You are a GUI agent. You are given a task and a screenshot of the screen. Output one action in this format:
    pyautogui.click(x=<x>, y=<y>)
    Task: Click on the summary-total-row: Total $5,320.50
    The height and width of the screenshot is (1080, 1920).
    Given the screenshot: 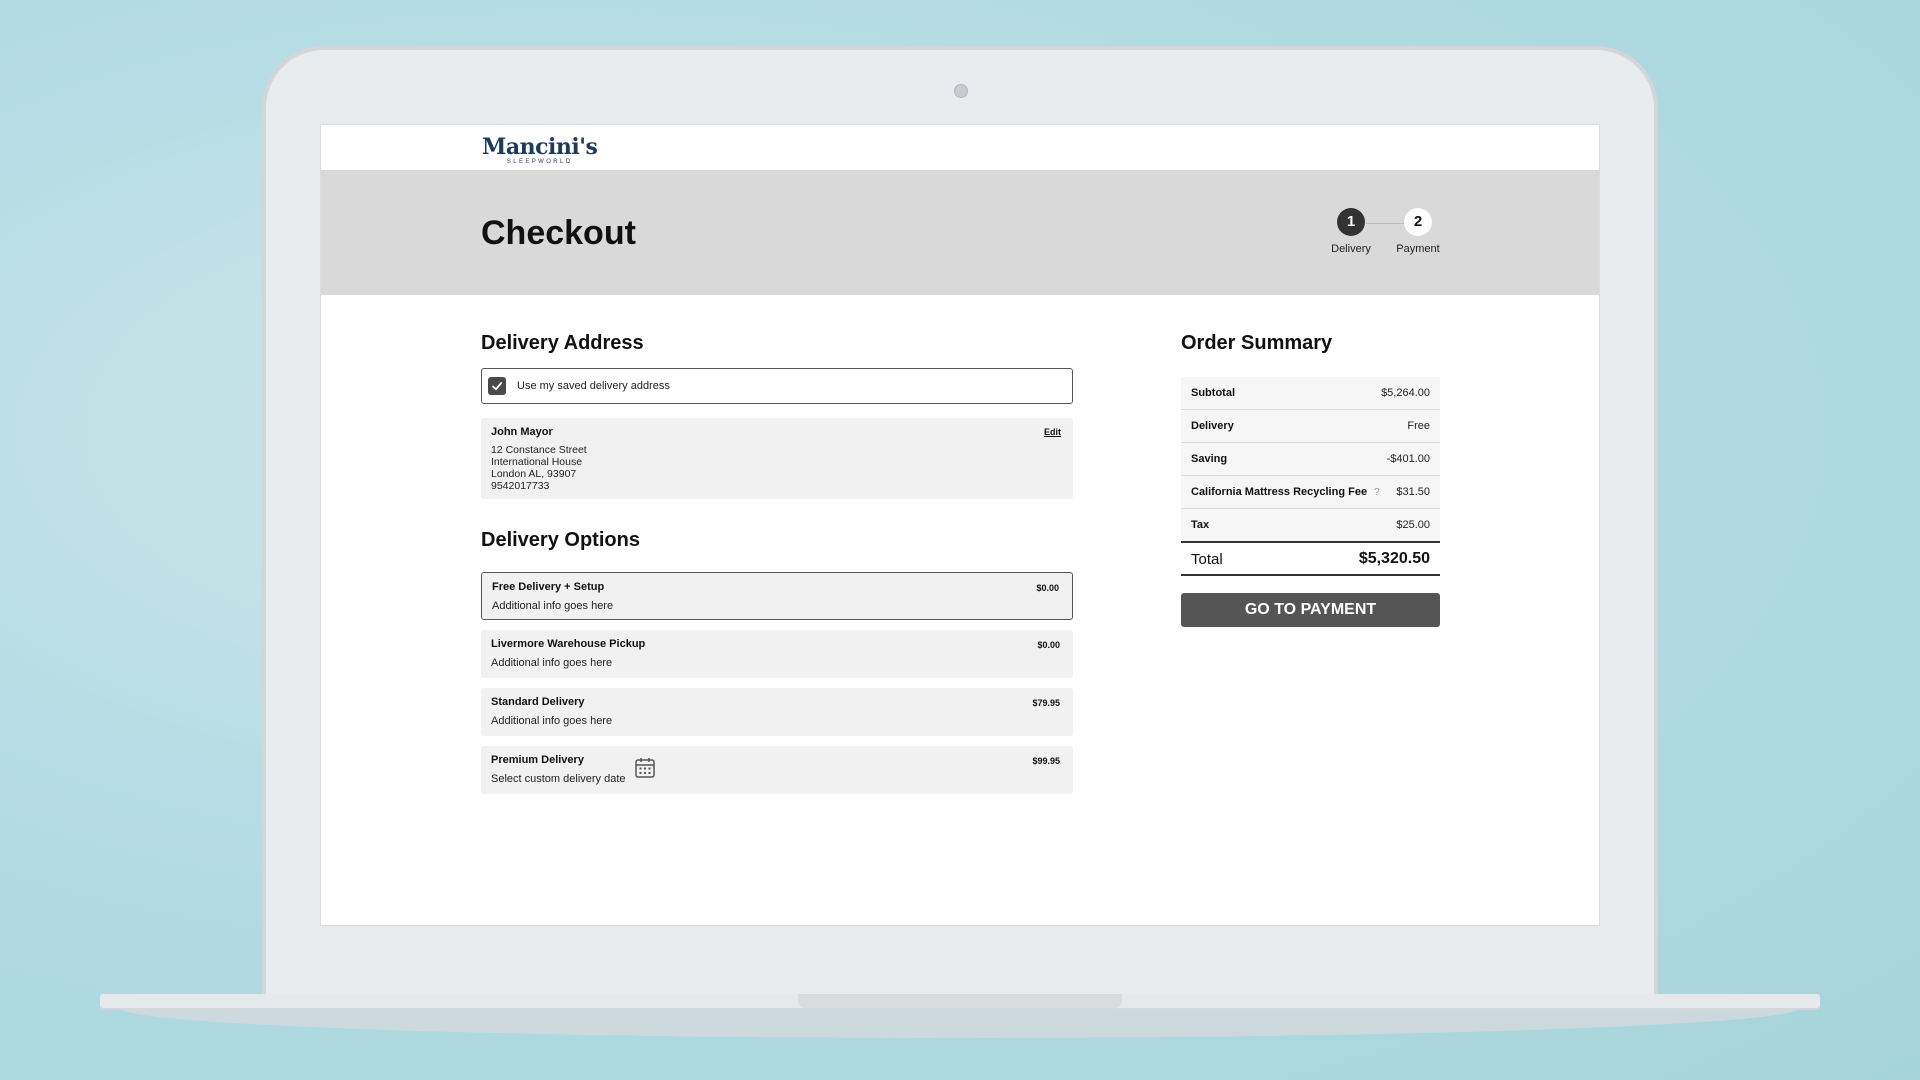 What is the action you would take?
    pyautogui.click(x=1310, y=558)
    